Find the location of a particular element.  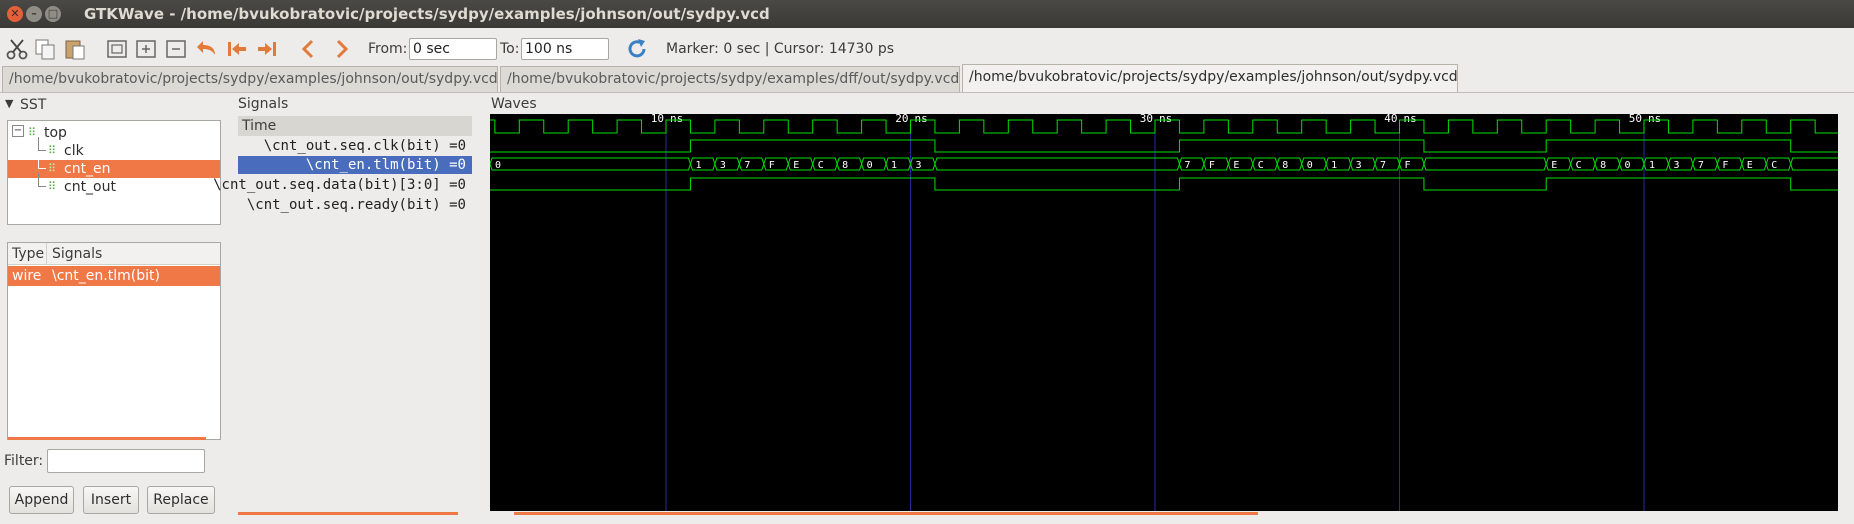

go-to-start-icon is located at coordinates (237, 49).